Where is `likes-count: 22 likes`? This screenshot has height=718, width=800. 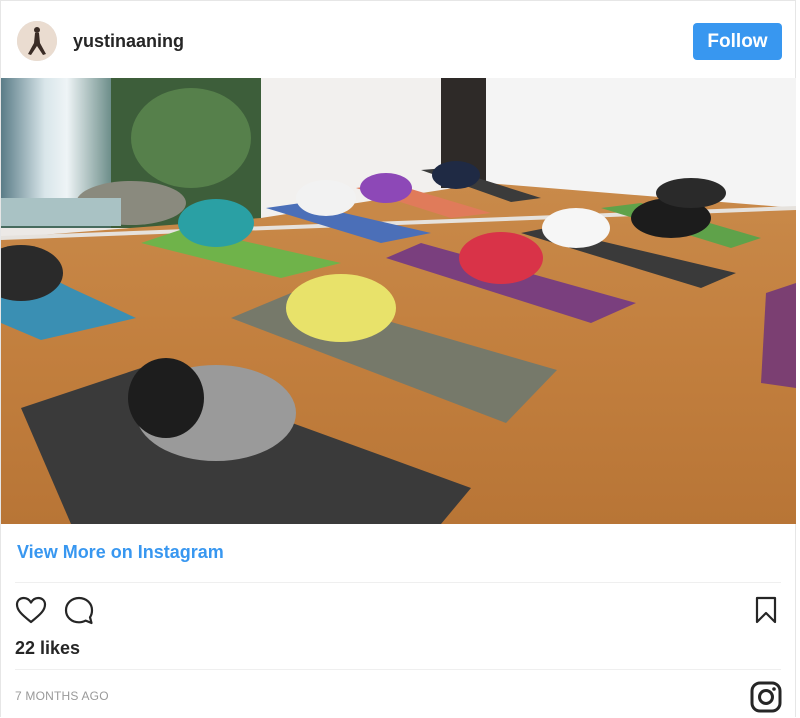 likes-count: 22 likes is located at coordinates (47, 648).